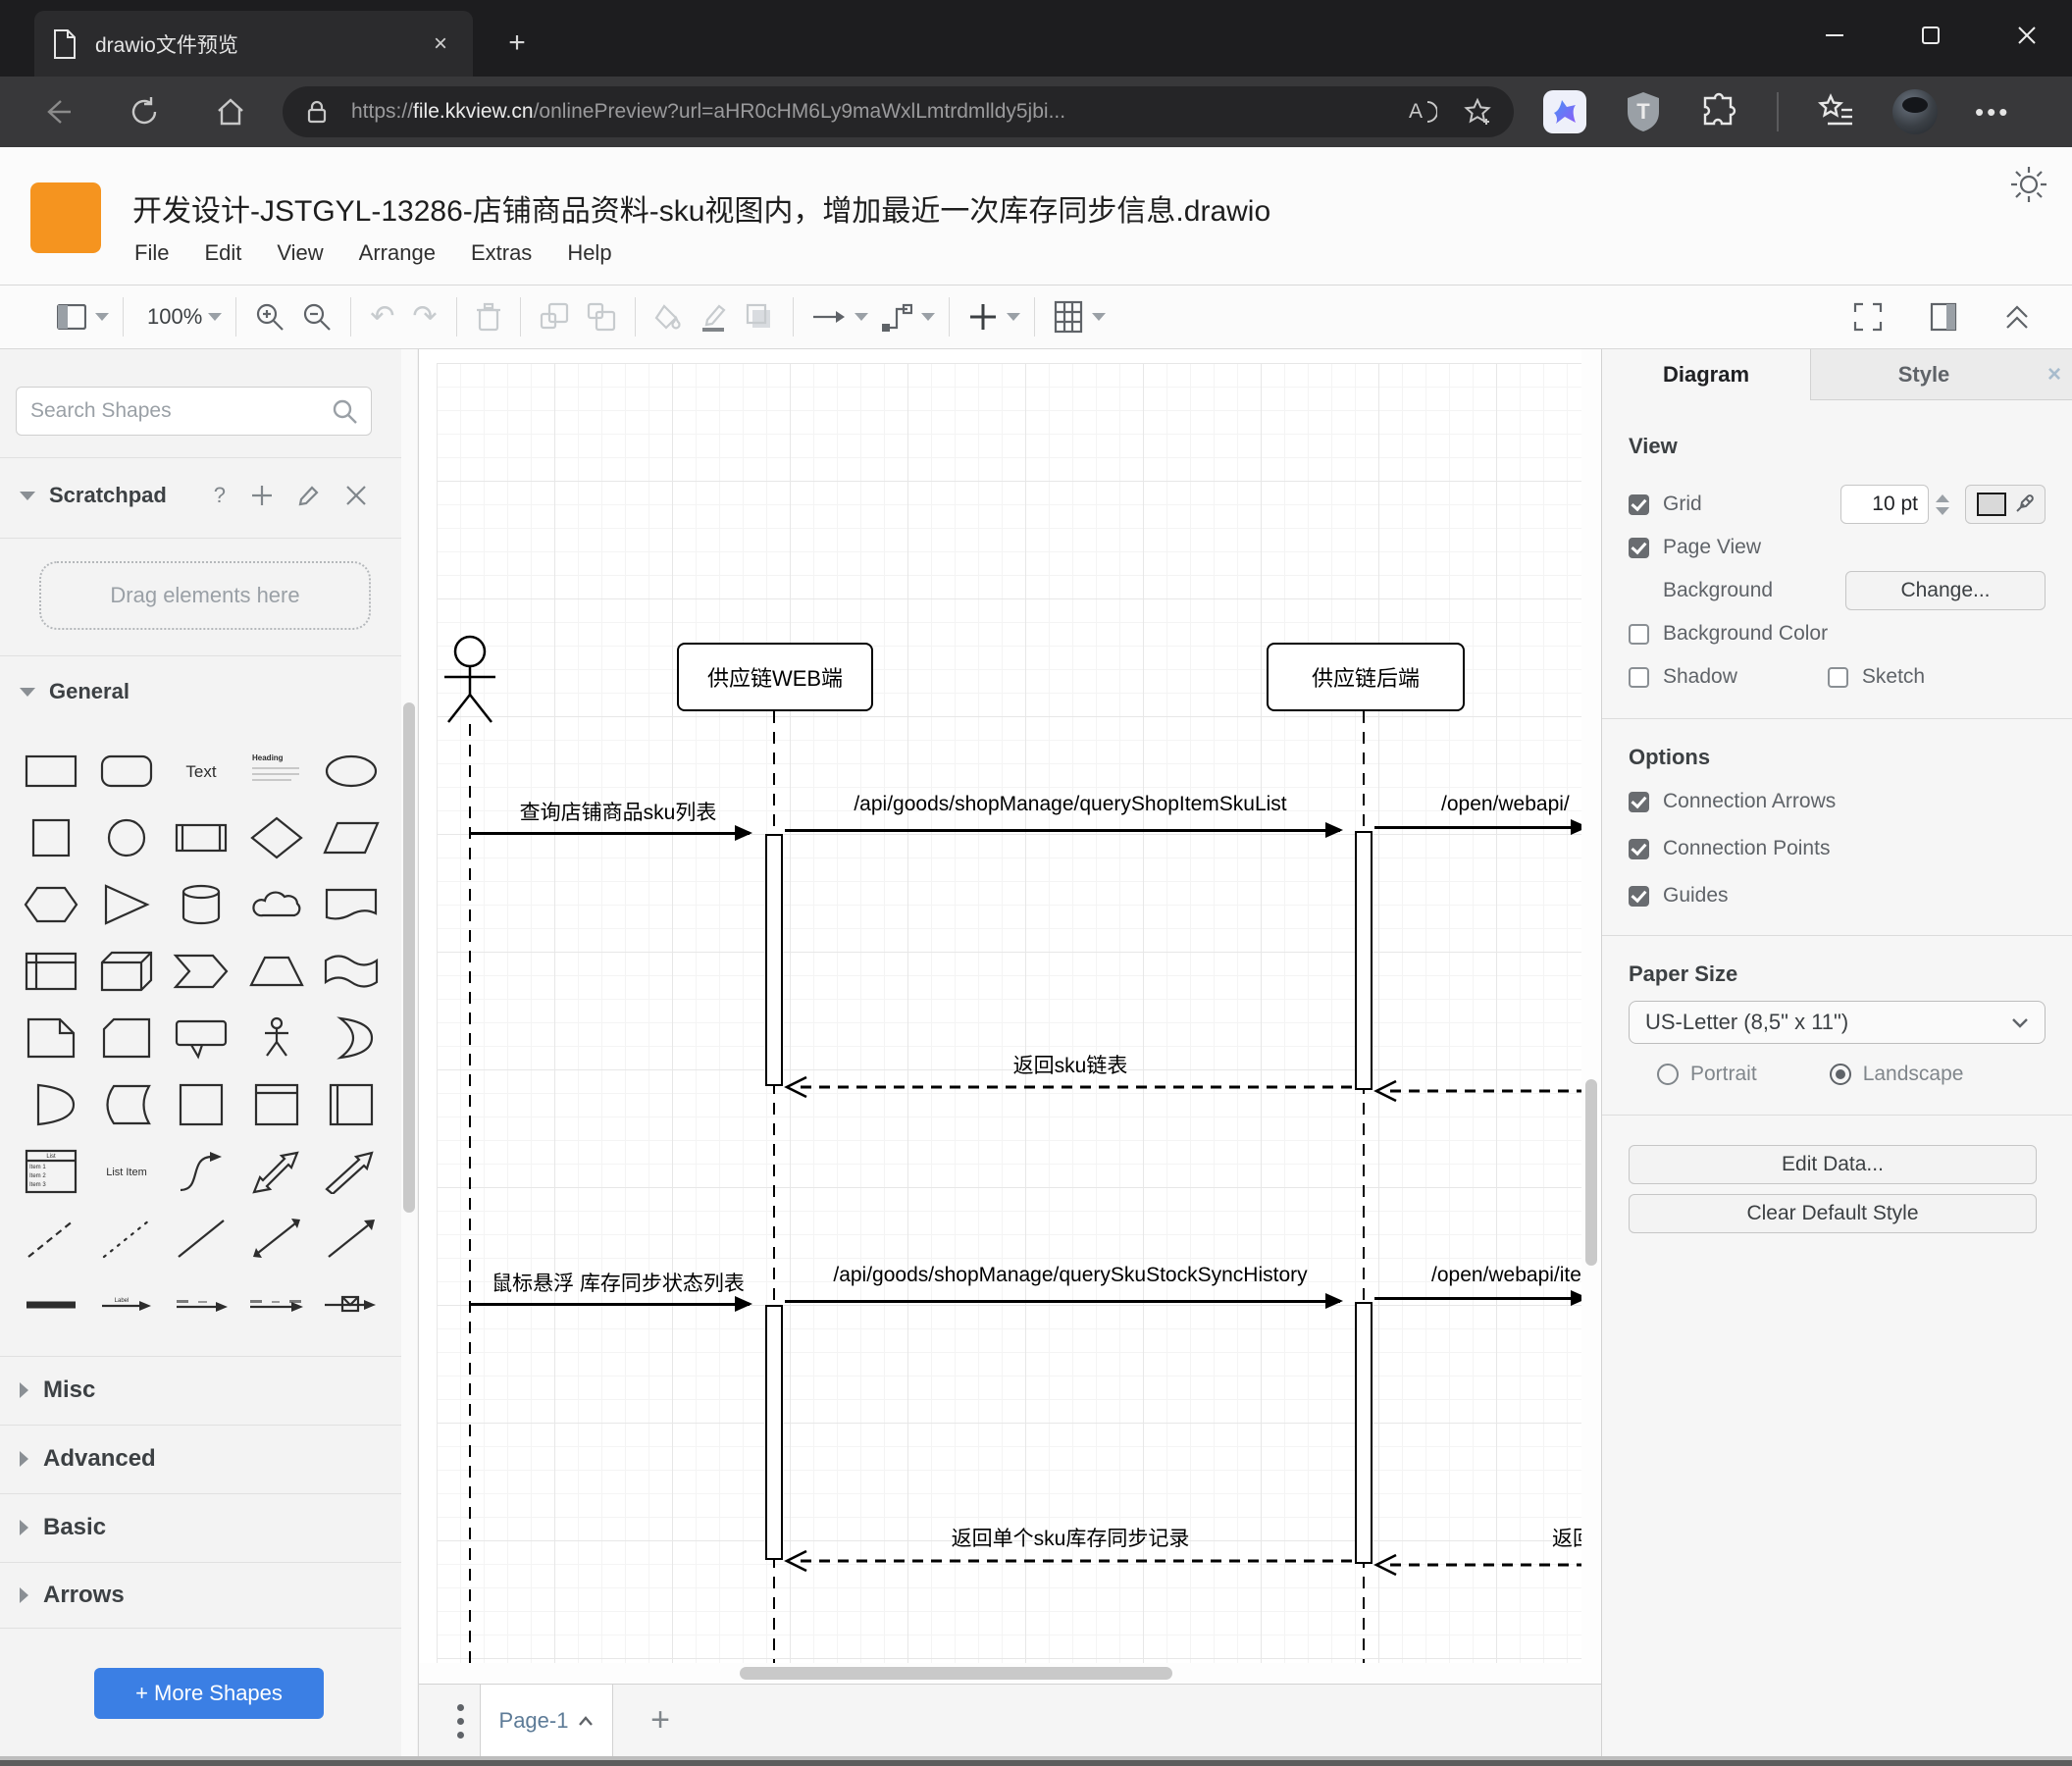 Image resolution: width=2072 pixels, height=1766 pixels. What do you see at coordinates (713, 317) in the screenshot?
I see `line-color-icon` at bounding box center [713, 317].